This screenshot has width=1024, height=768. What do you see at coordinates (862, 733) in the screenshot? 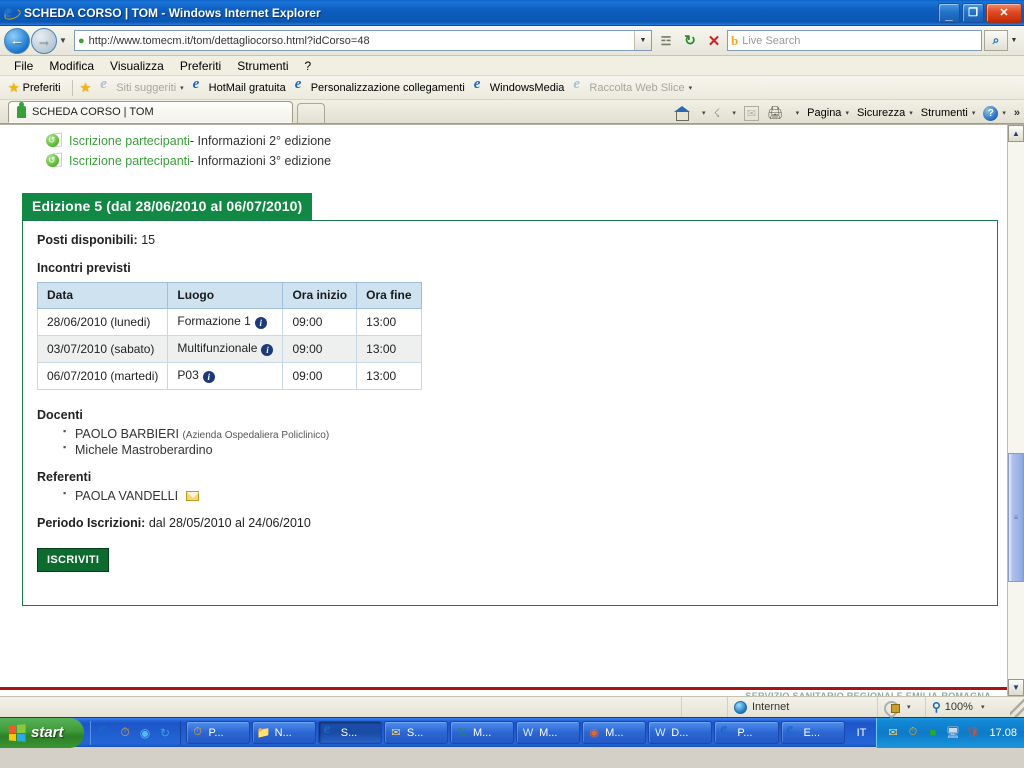
I see `language-indicator: IT` at bounding box center [862, 733].